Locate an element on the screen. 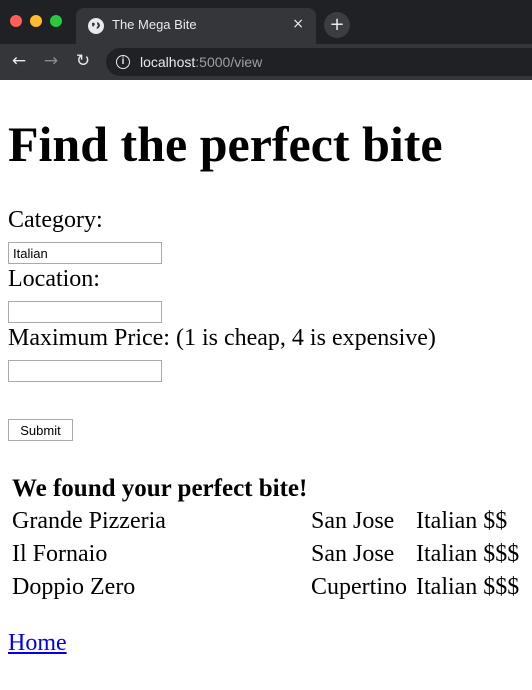 This screenshot has height=690, width=532. maximize-window-button is located at coordinates (56, 21).